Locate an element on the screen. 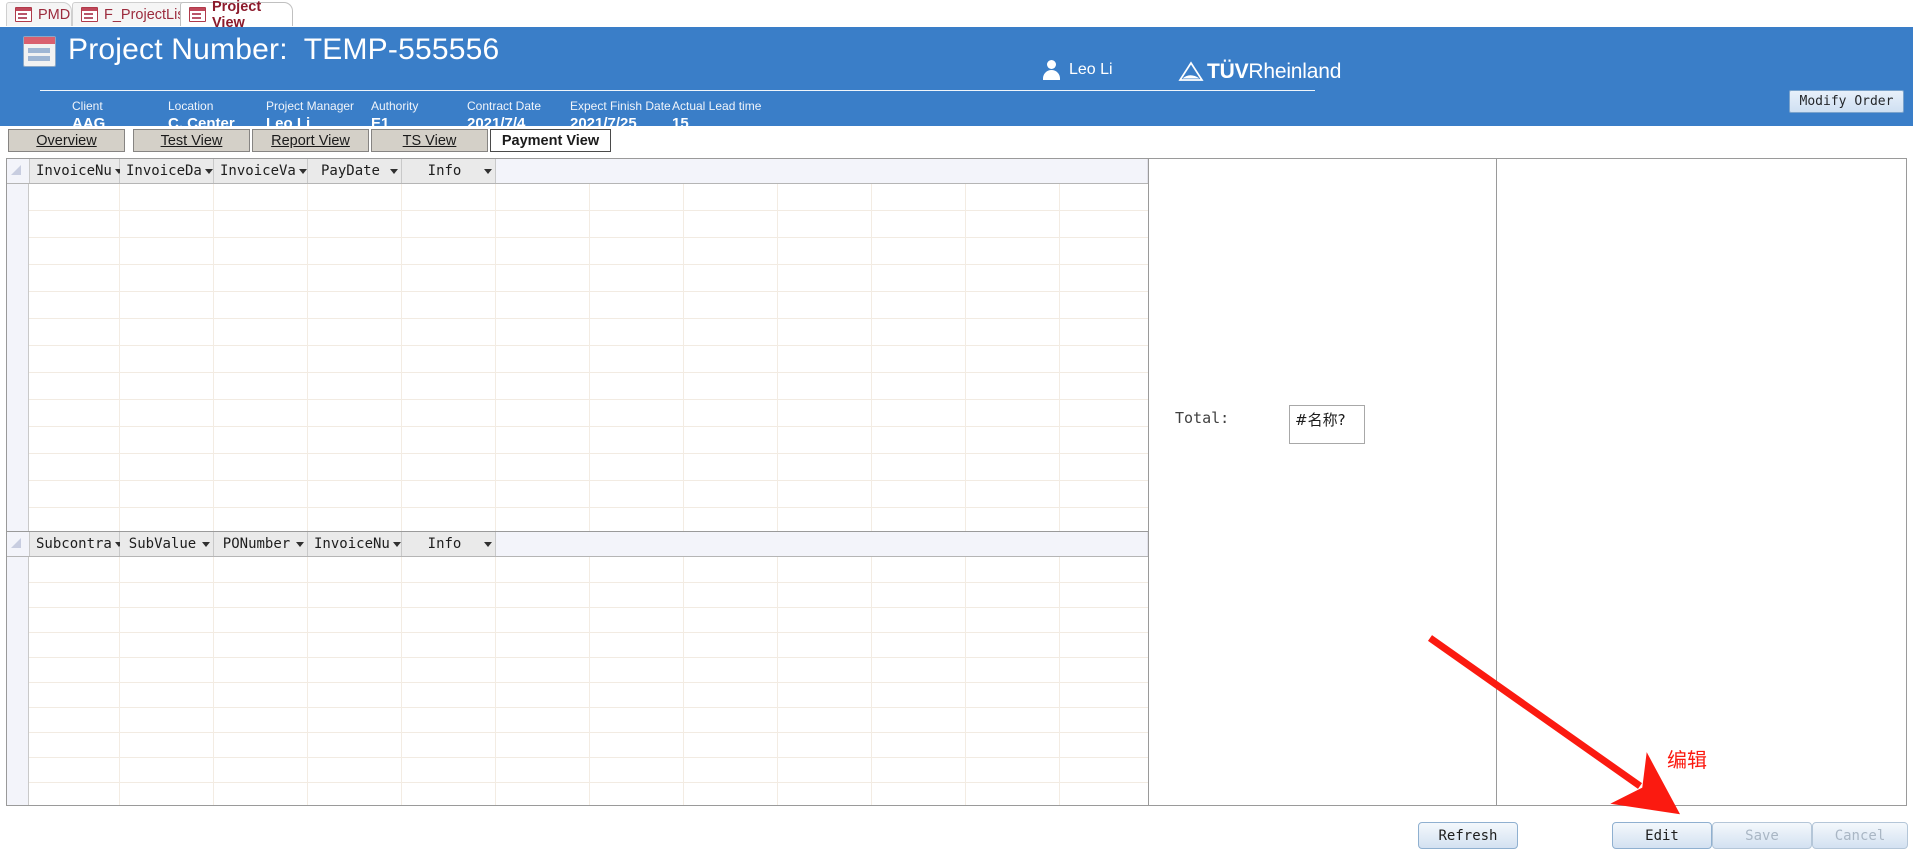 Image resolution: width=1913 pixels, height=862 pixels. cancel-button: Cancel is located at coordinates (1860, 835).